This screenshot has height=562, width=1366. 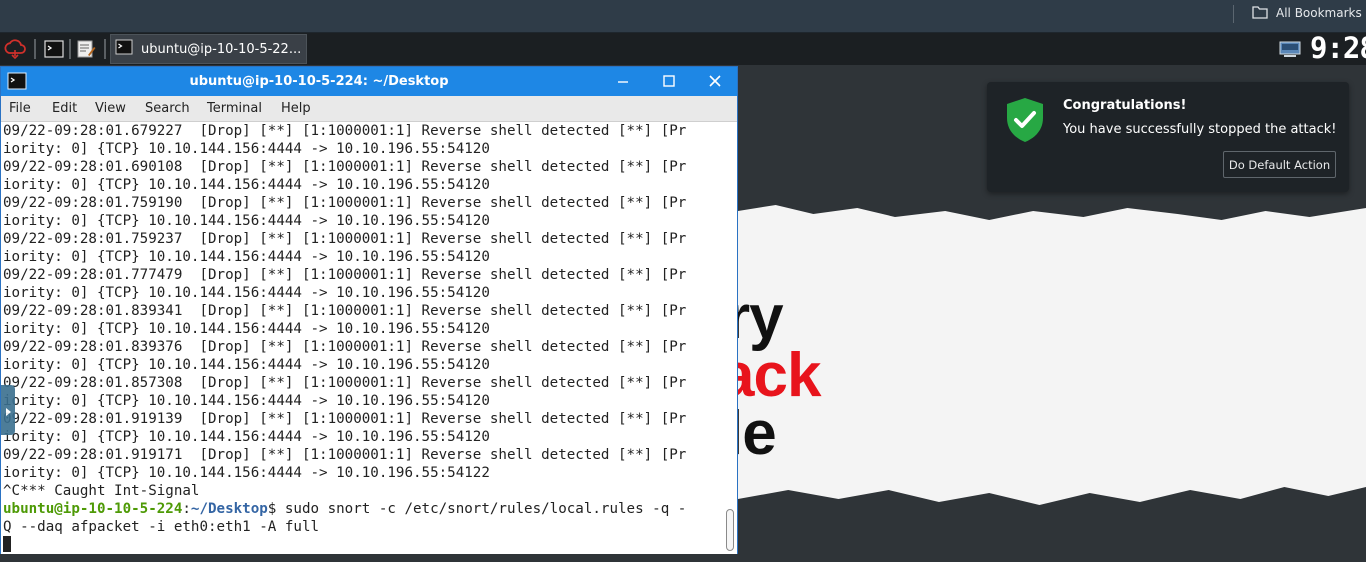 What do you see at coordinates (229, 509) in the screenshot?
I see `prompt-path: ~/Desktop` at bounding box center [229, 509].